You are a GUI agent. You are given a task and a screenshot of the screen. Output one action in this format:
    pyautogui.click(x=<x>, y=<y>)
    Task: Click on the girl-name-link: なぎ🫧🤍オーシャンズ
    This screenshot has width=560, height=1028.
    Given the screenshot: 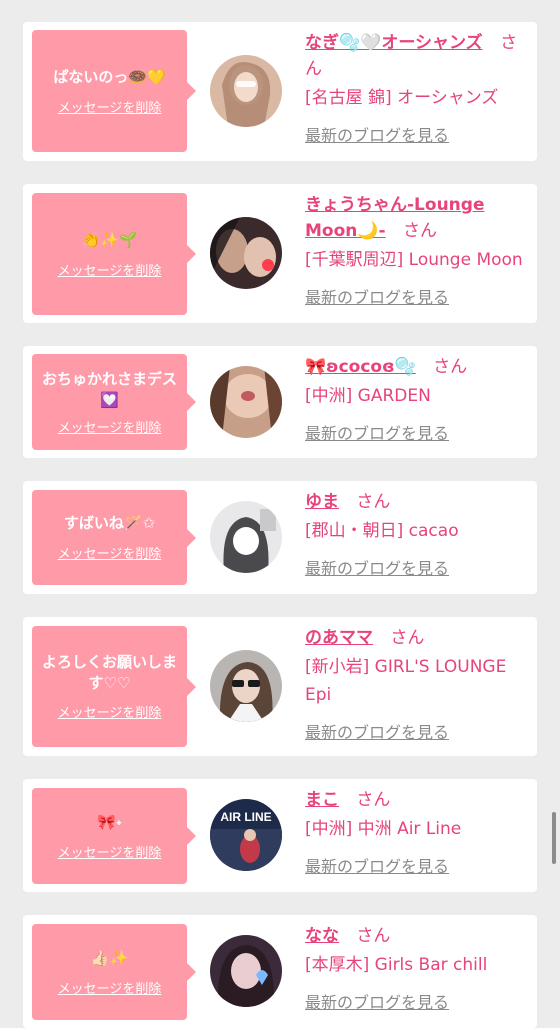 What is the action you would take?
    pyautogui.click(x=394, y=43)
    